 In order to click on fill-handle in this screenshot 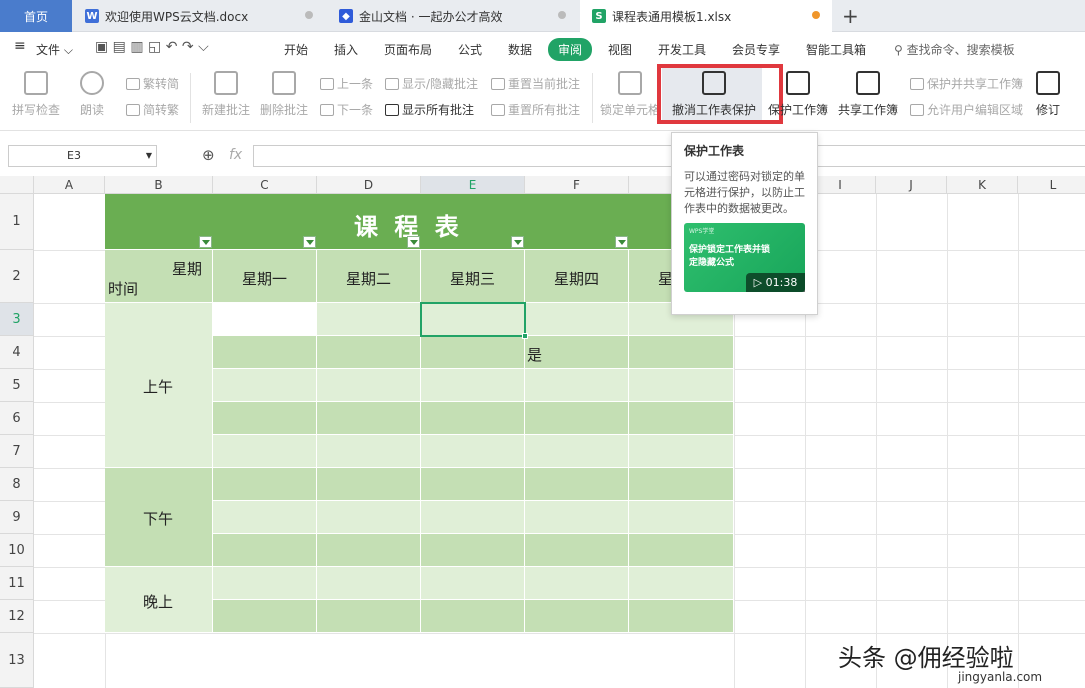, I will do `click(525, 336)`.